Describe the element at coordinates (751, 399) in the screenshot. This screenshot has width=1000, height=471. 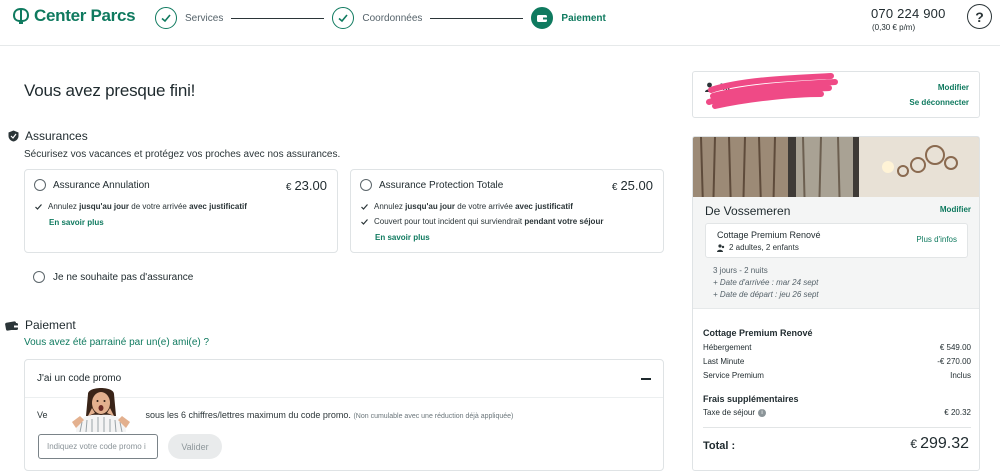
I see `extra-fees-title: Frais supplémentaires` at that location.